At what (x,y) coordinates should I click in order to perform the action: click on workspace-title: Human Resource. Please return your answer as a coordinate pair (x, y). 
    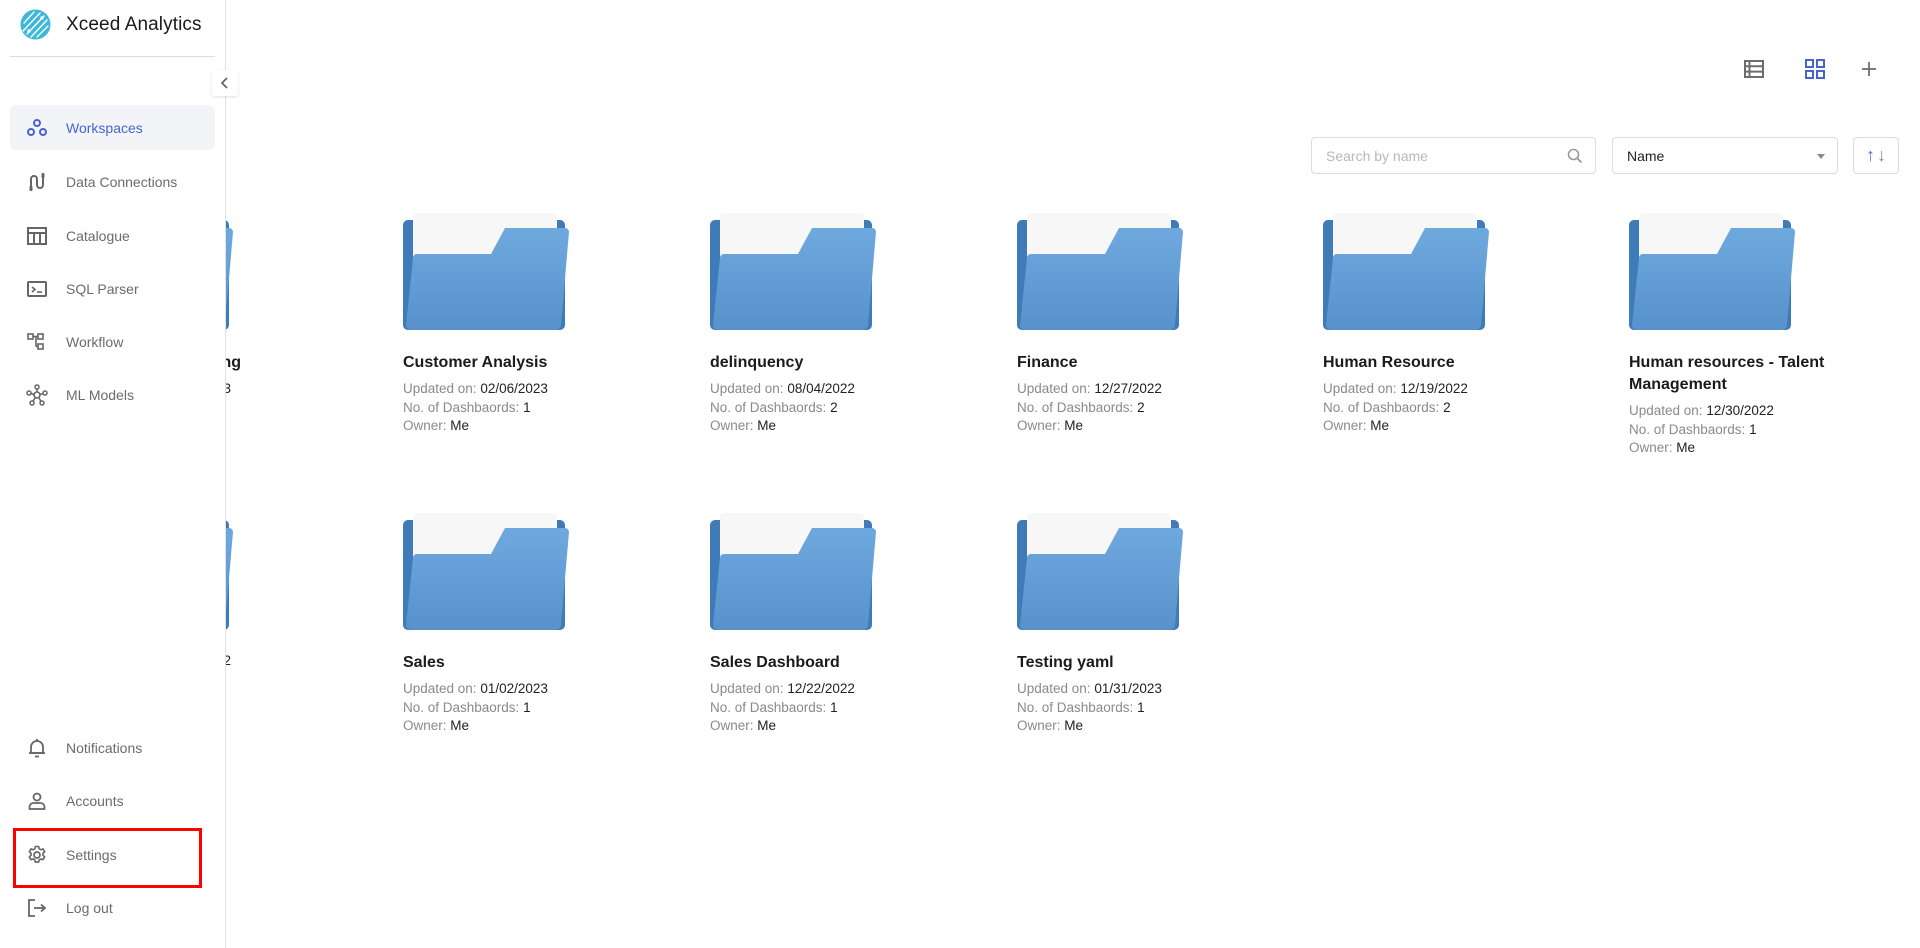
    Looking at the image, I should click on (1389, 362).